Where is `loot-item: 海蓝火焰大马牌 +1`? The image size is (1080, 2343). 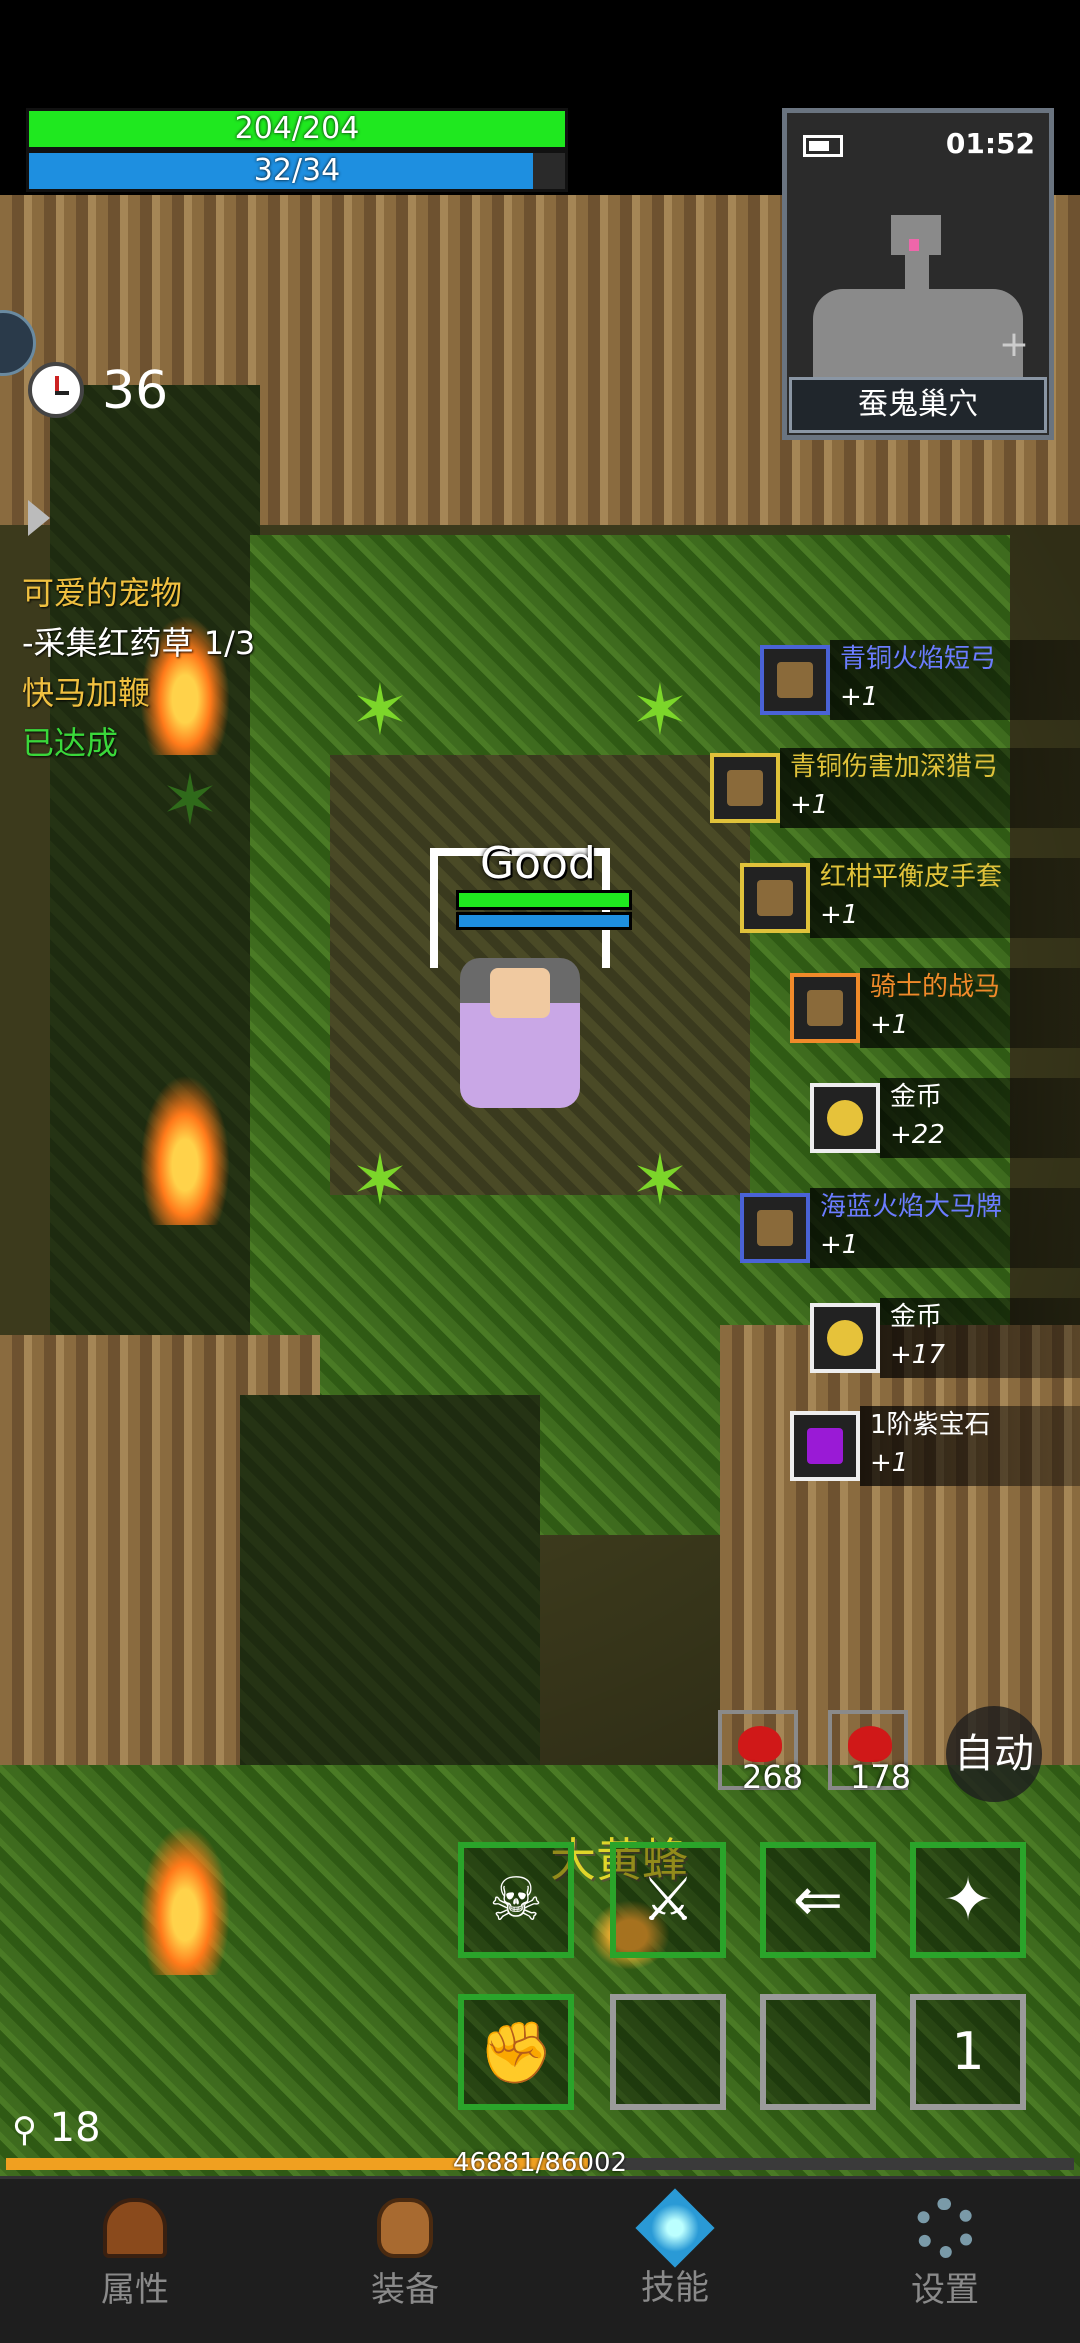
loot-item: 海蓝火焰大马牌 +1 is located at coordinates (910, 1228).